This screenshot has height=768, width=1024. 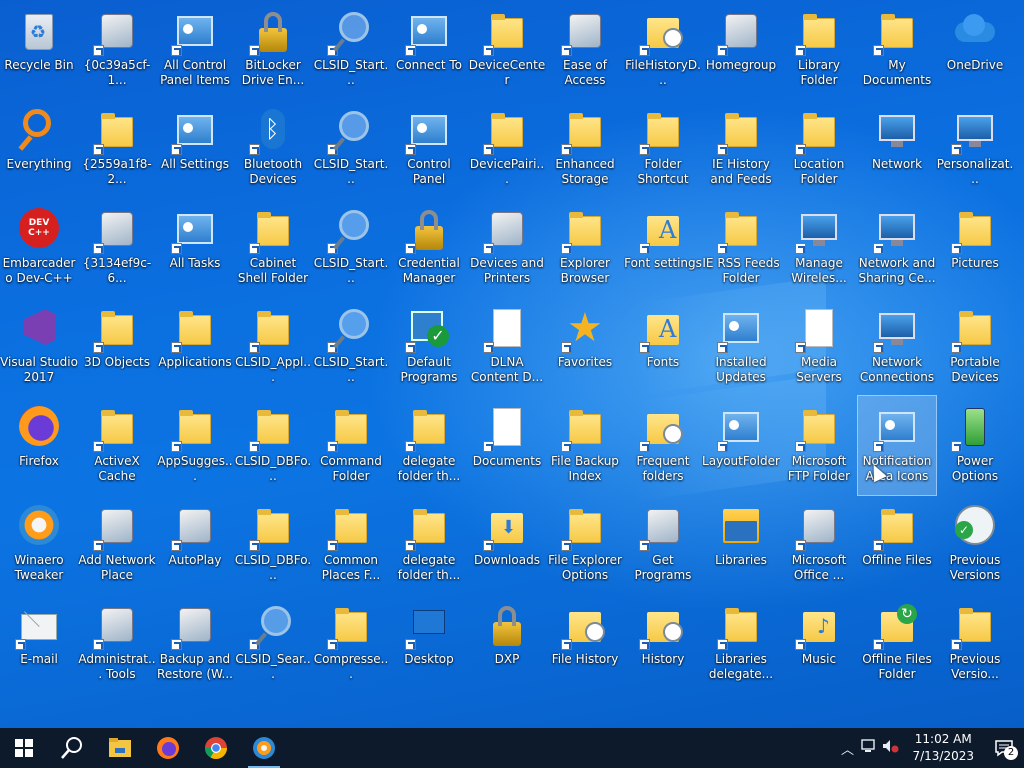 What do you see at coordinates (663, 148) in the screenshot?
I see `desktop-icon: Folder Shortcut` at bounding box center [663, 148].